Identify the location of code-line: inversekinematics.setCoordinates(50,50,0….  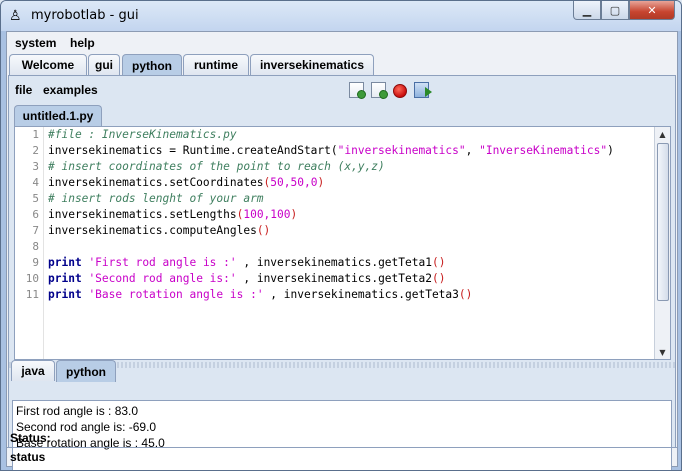
(186, 182).